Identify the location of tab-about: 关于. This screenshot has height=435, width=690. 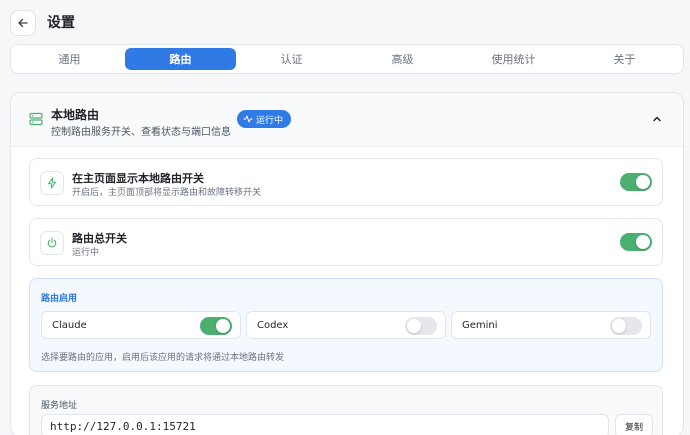
(624, 59).